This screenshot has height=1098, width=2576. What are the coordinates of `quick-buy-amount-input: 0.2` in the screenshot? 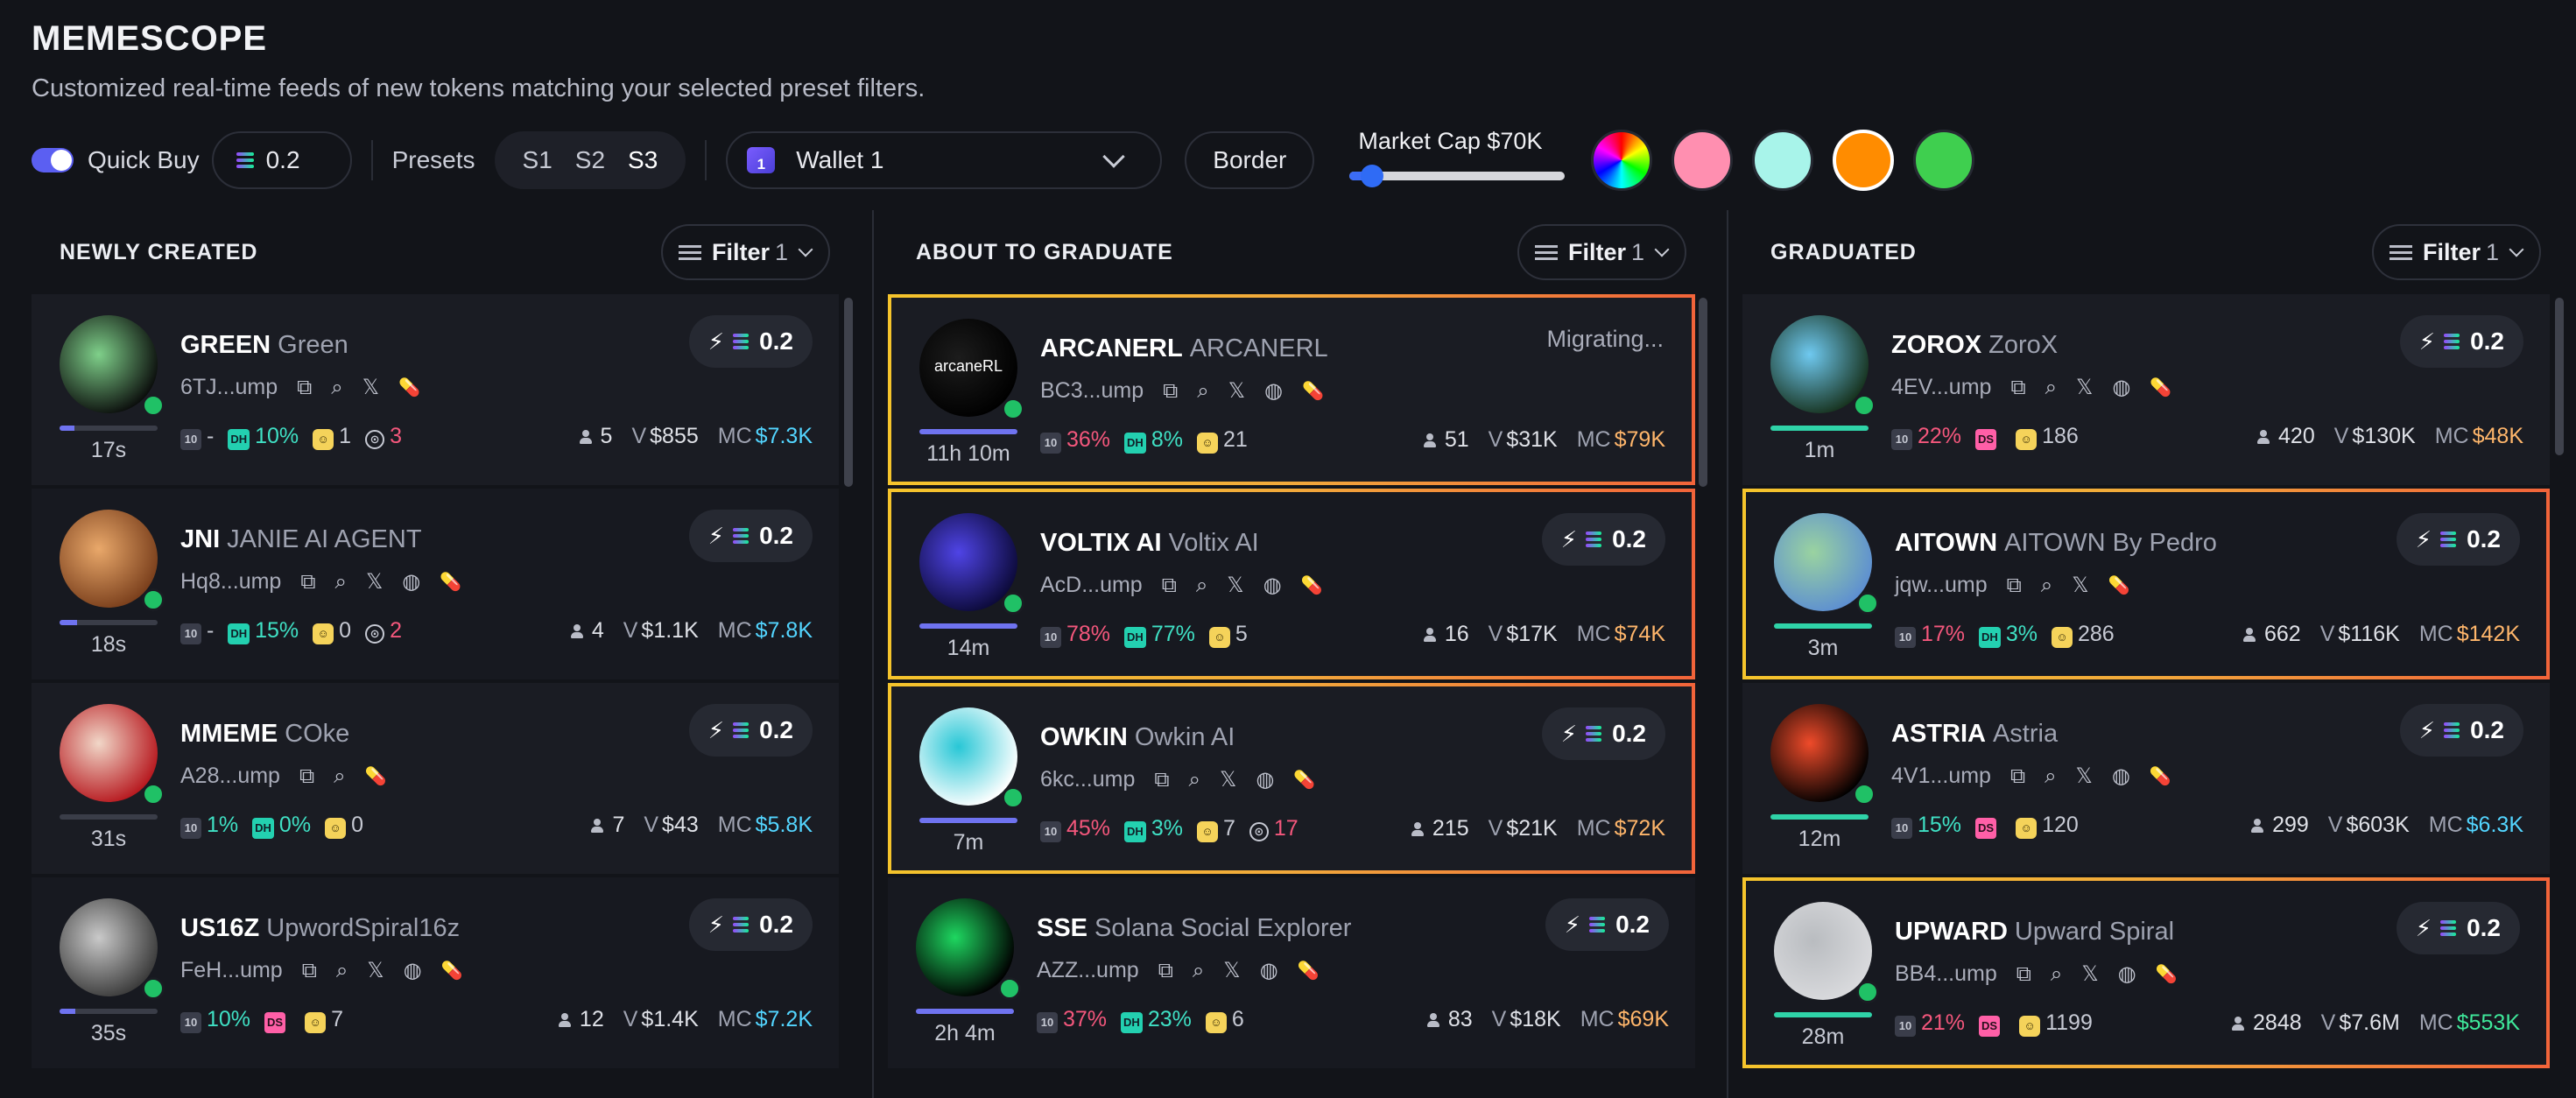 It's located at (281, 160).